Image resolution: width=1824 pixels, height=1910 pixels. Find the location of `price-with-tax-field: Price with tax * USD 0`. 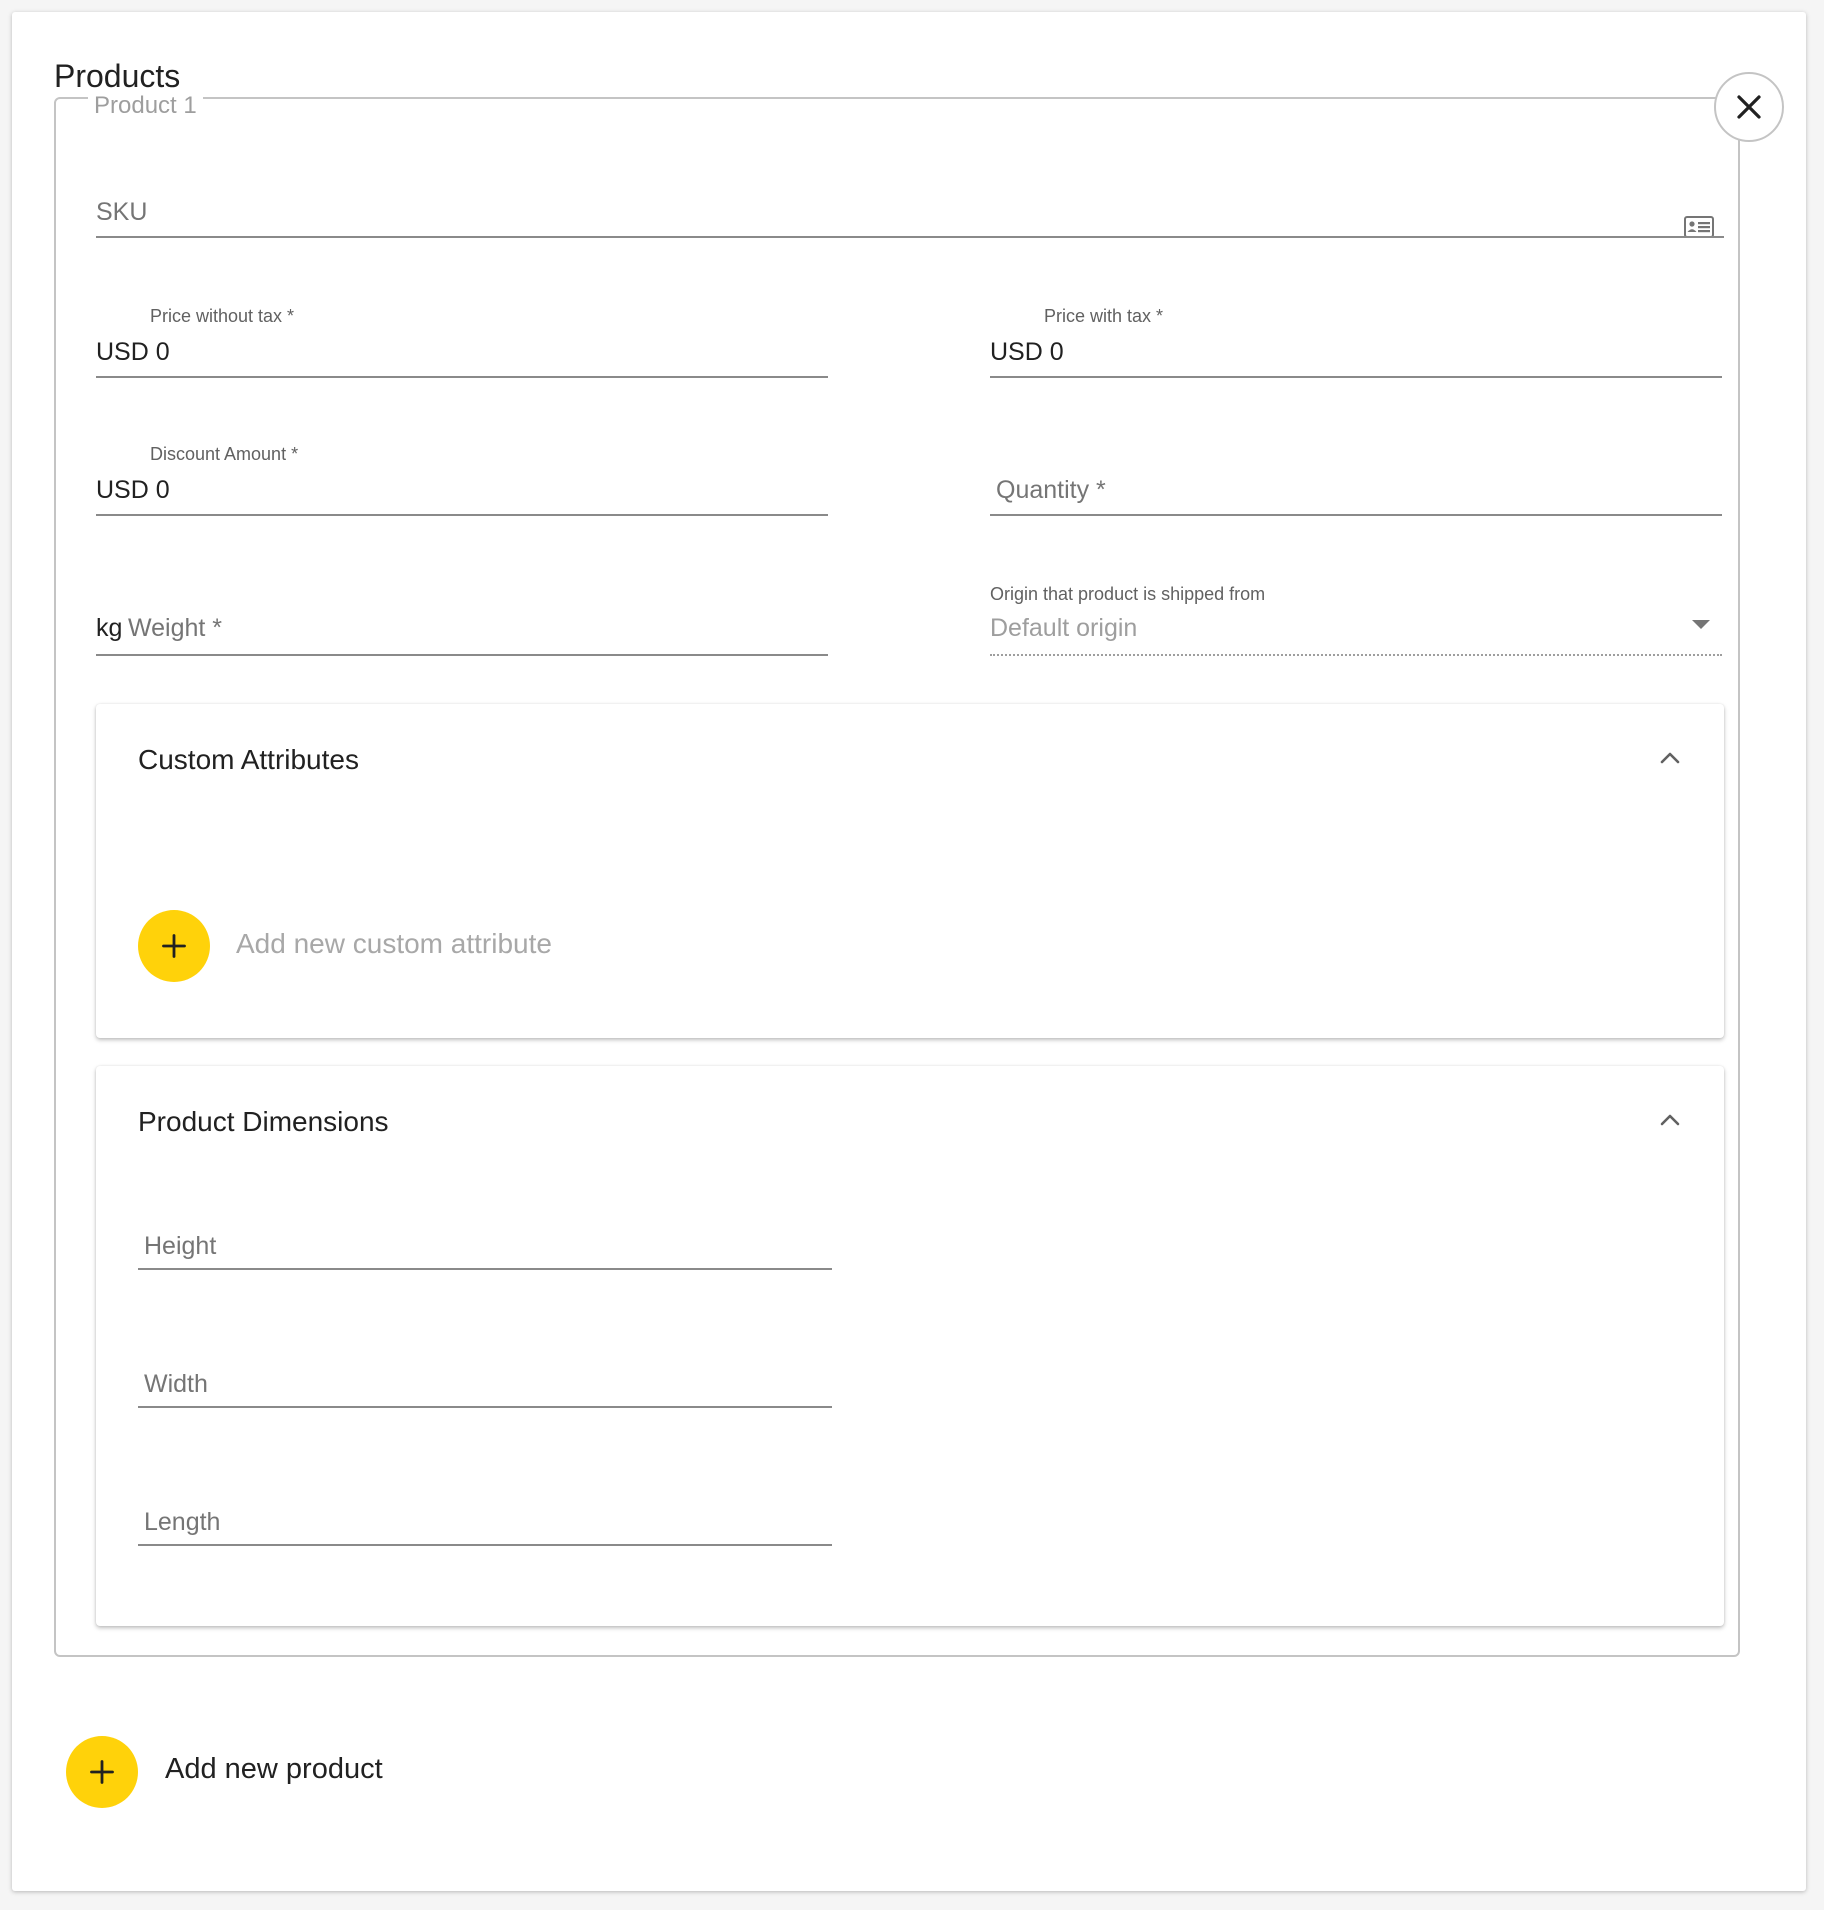

price-with-tax-field: Price with tax * USD 0 is located at coordinates (1356, 339).